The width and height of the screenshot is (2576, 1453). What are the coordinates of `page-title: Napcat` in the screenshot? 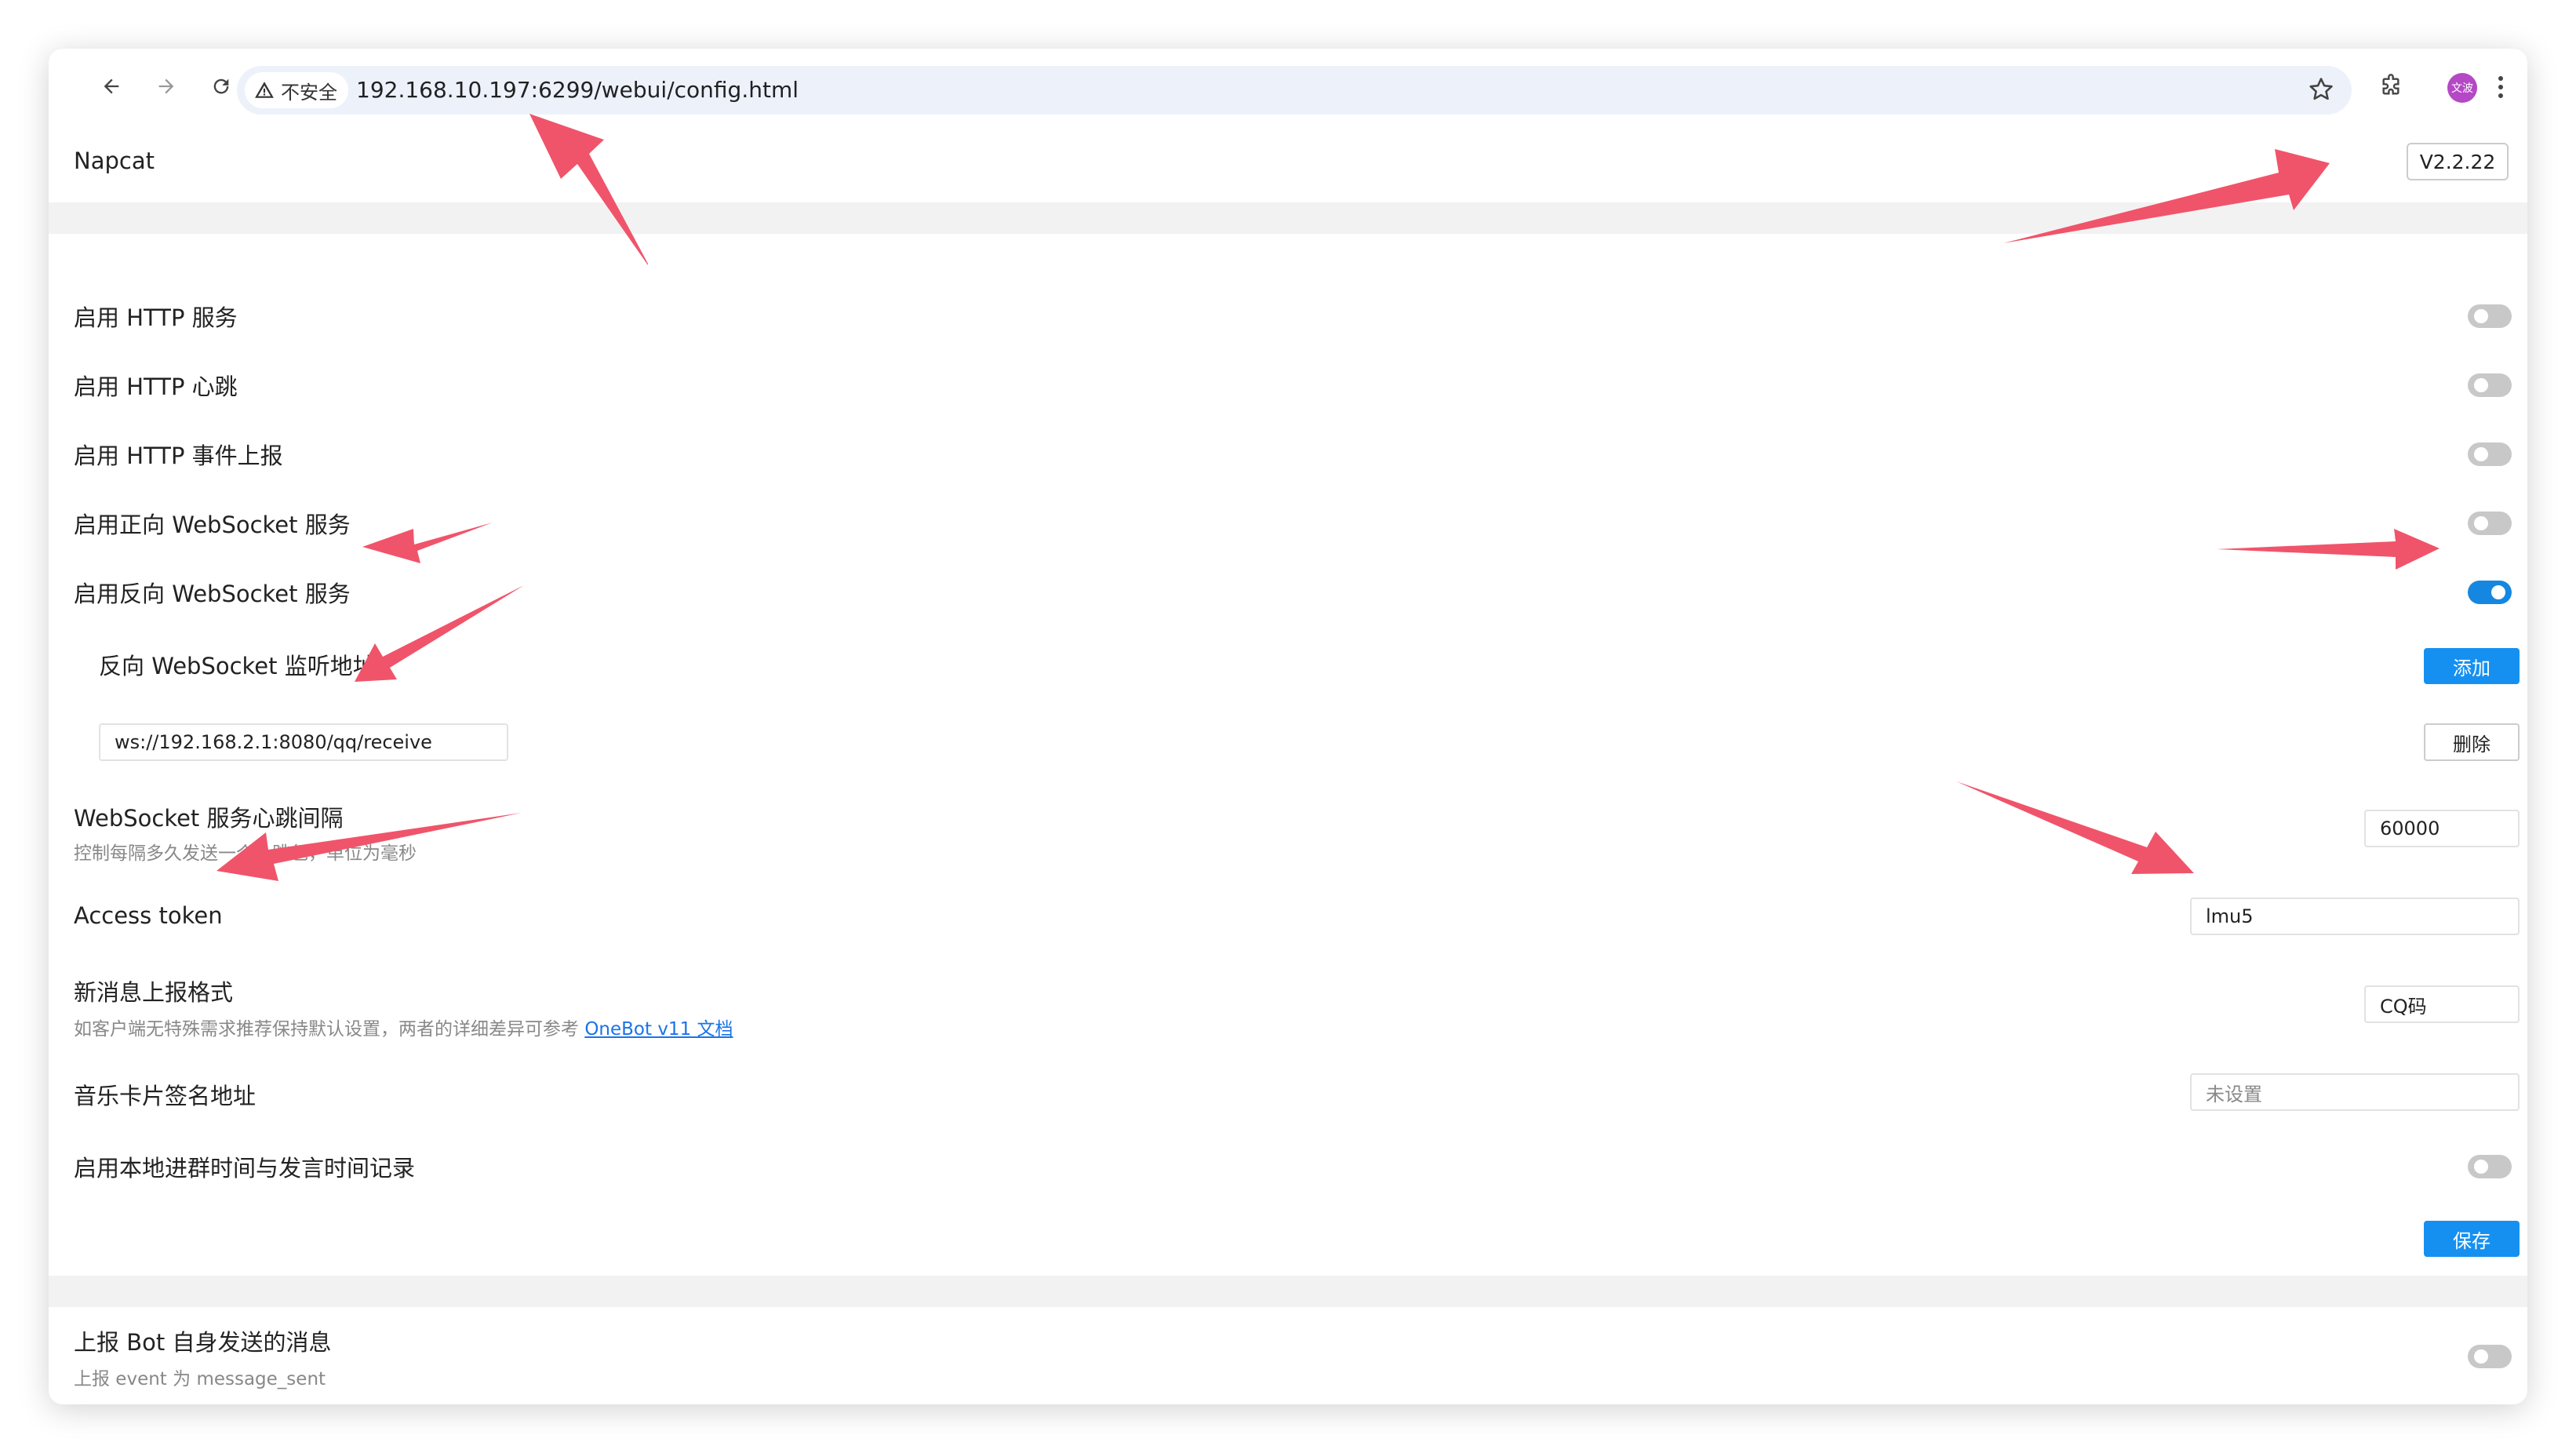 It's located at (114, 160).